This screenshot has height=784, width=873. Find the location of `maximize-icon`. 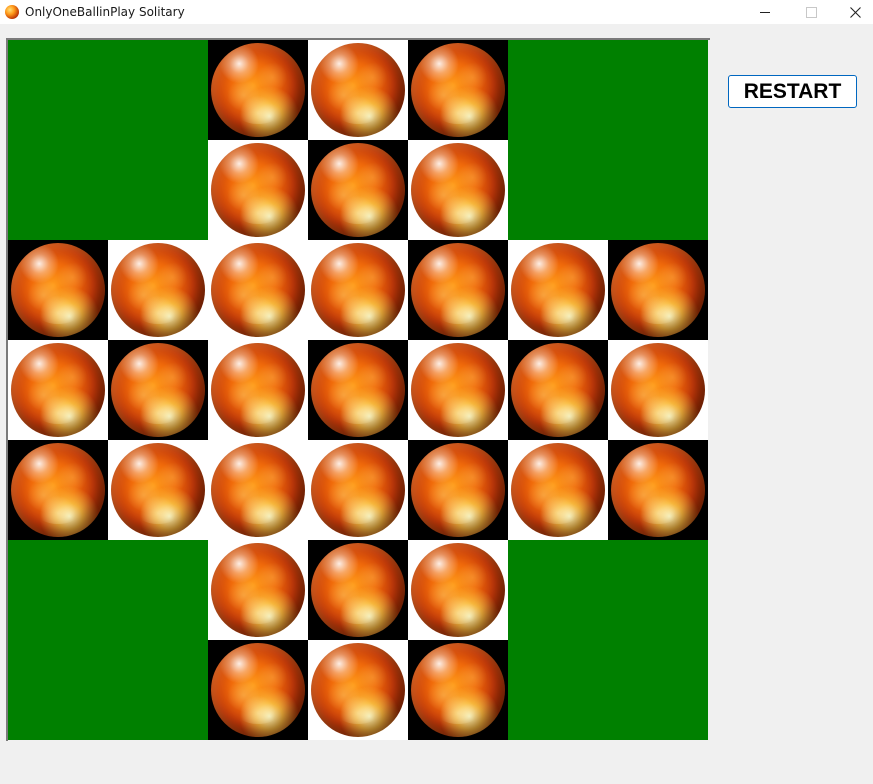

maximize-icon is located at coordinates (811, 12).